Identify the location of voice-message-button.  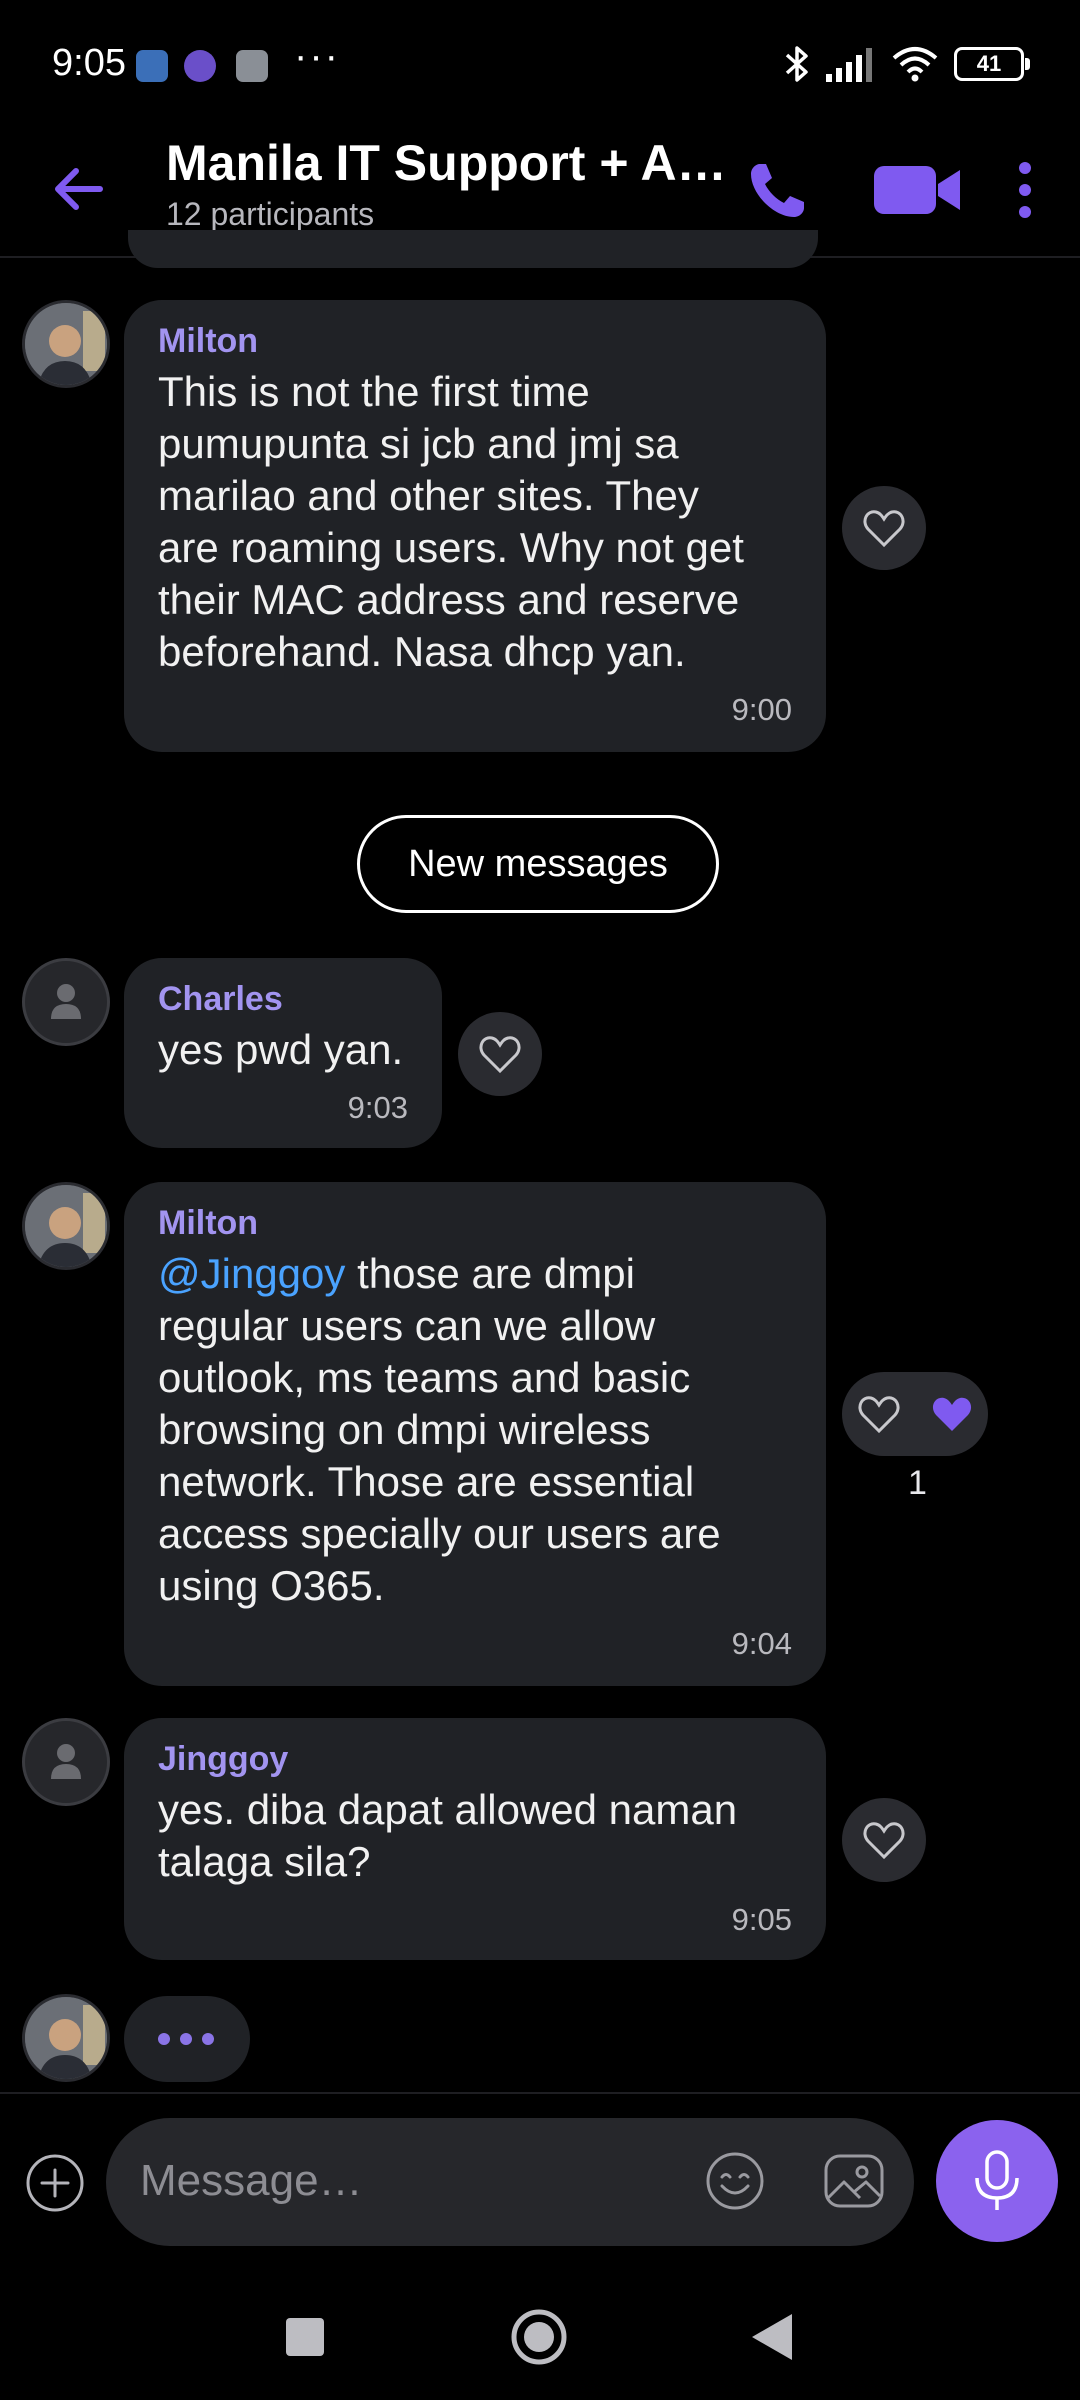
(997, 2181).